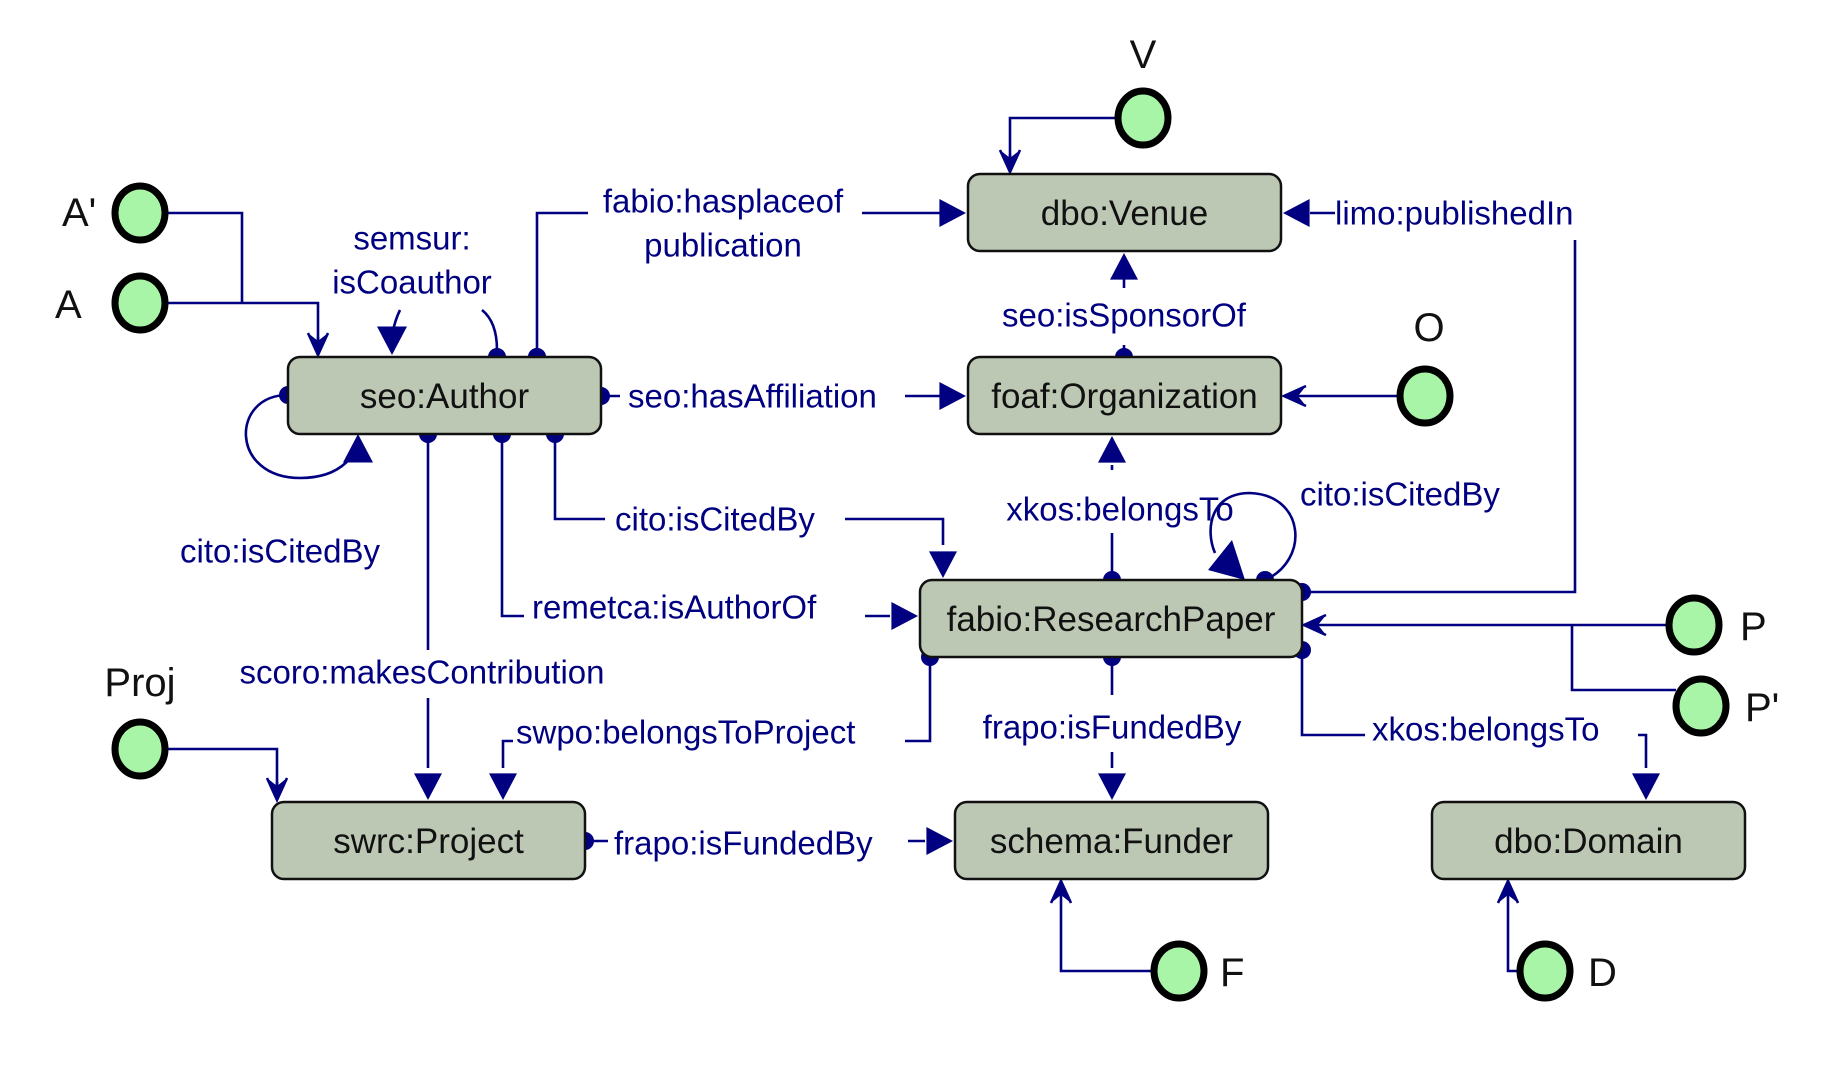 Image resolution: width=1848 pixels, height=1070 pixels. I want to click on instance-label: F, so click(1232, 973).